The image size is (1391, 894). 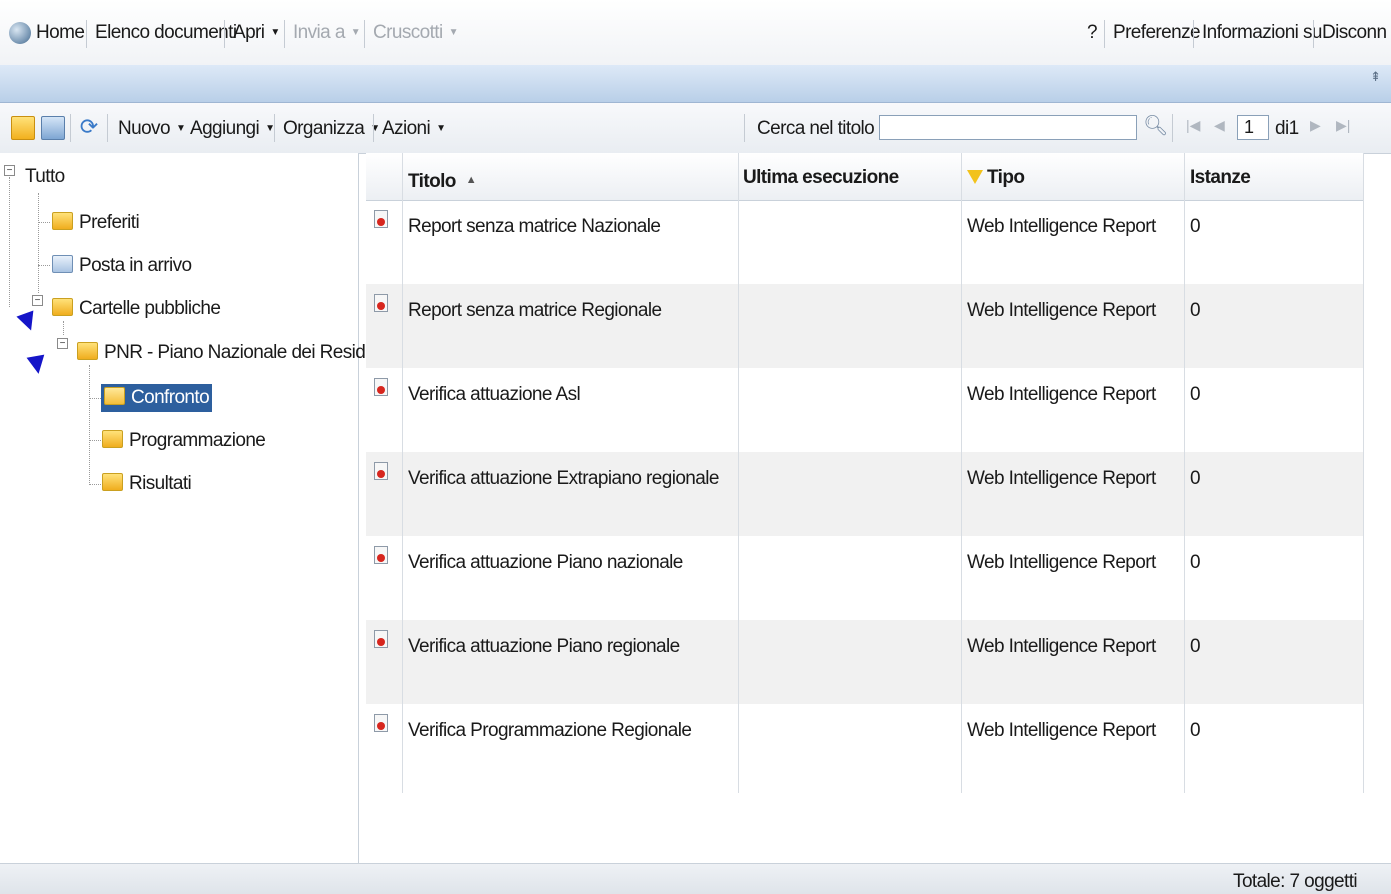 I want to click on refresh-icon: ⟳, so click(x=89, y=127).